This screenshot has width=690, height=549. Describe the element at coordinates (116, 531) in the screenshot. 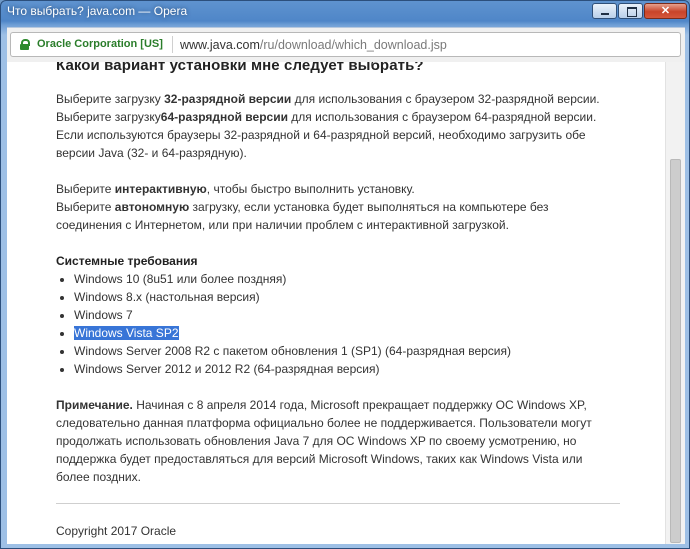

I see `copyright: Copyright 2017 Oracle` at that location.